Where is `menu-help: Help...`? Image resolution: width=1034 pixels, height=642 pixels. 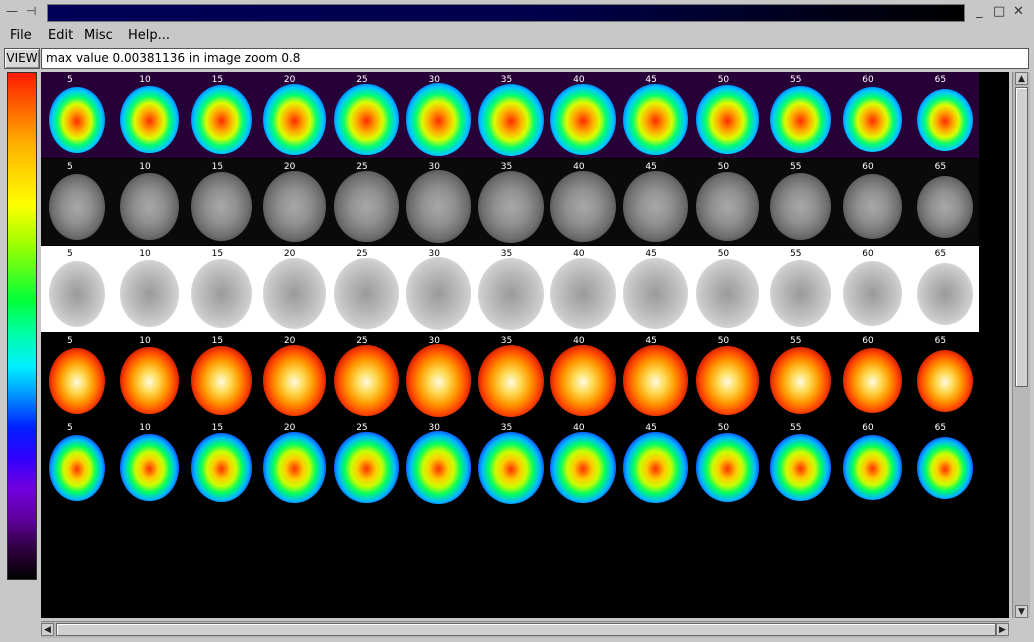 menu-help: Help... is located at coordinates (149, 35).